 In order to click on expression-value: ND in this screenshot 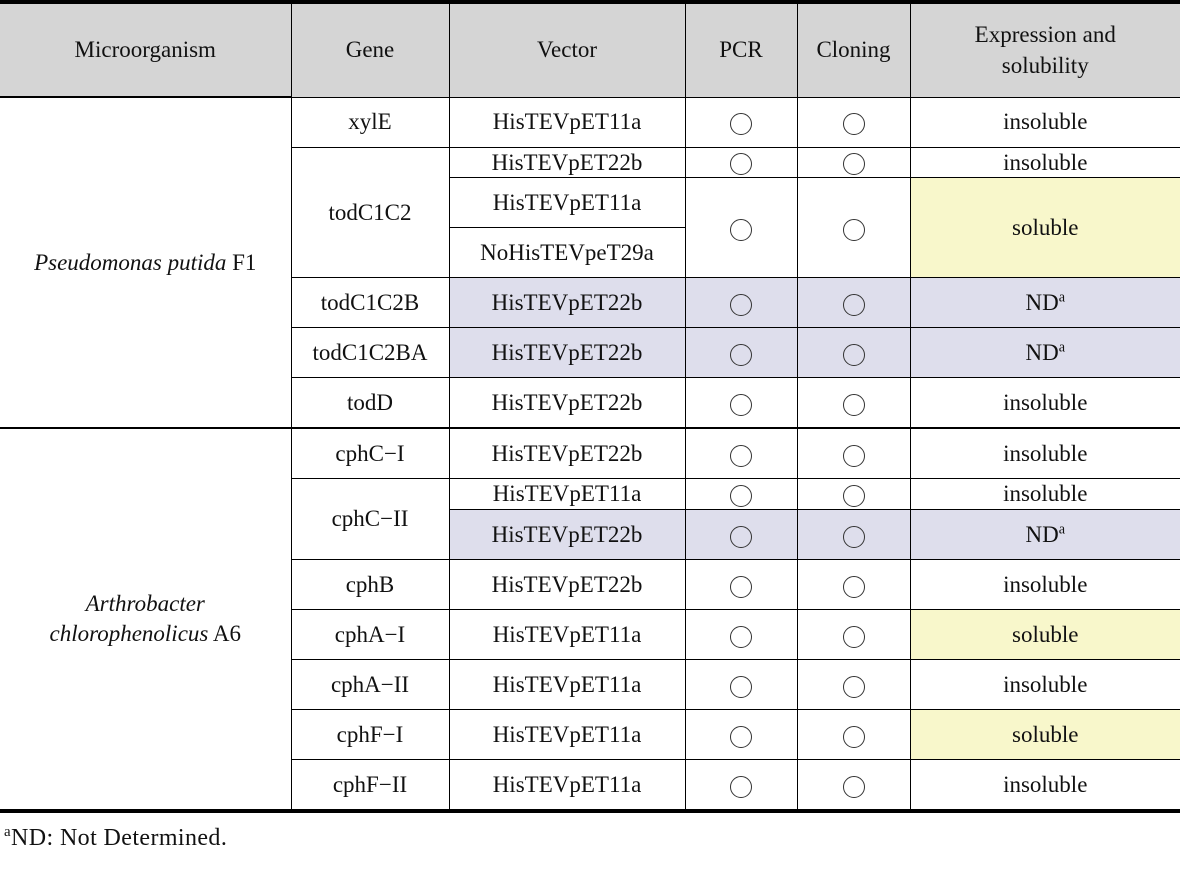, I will do `click(1042, 302)`.